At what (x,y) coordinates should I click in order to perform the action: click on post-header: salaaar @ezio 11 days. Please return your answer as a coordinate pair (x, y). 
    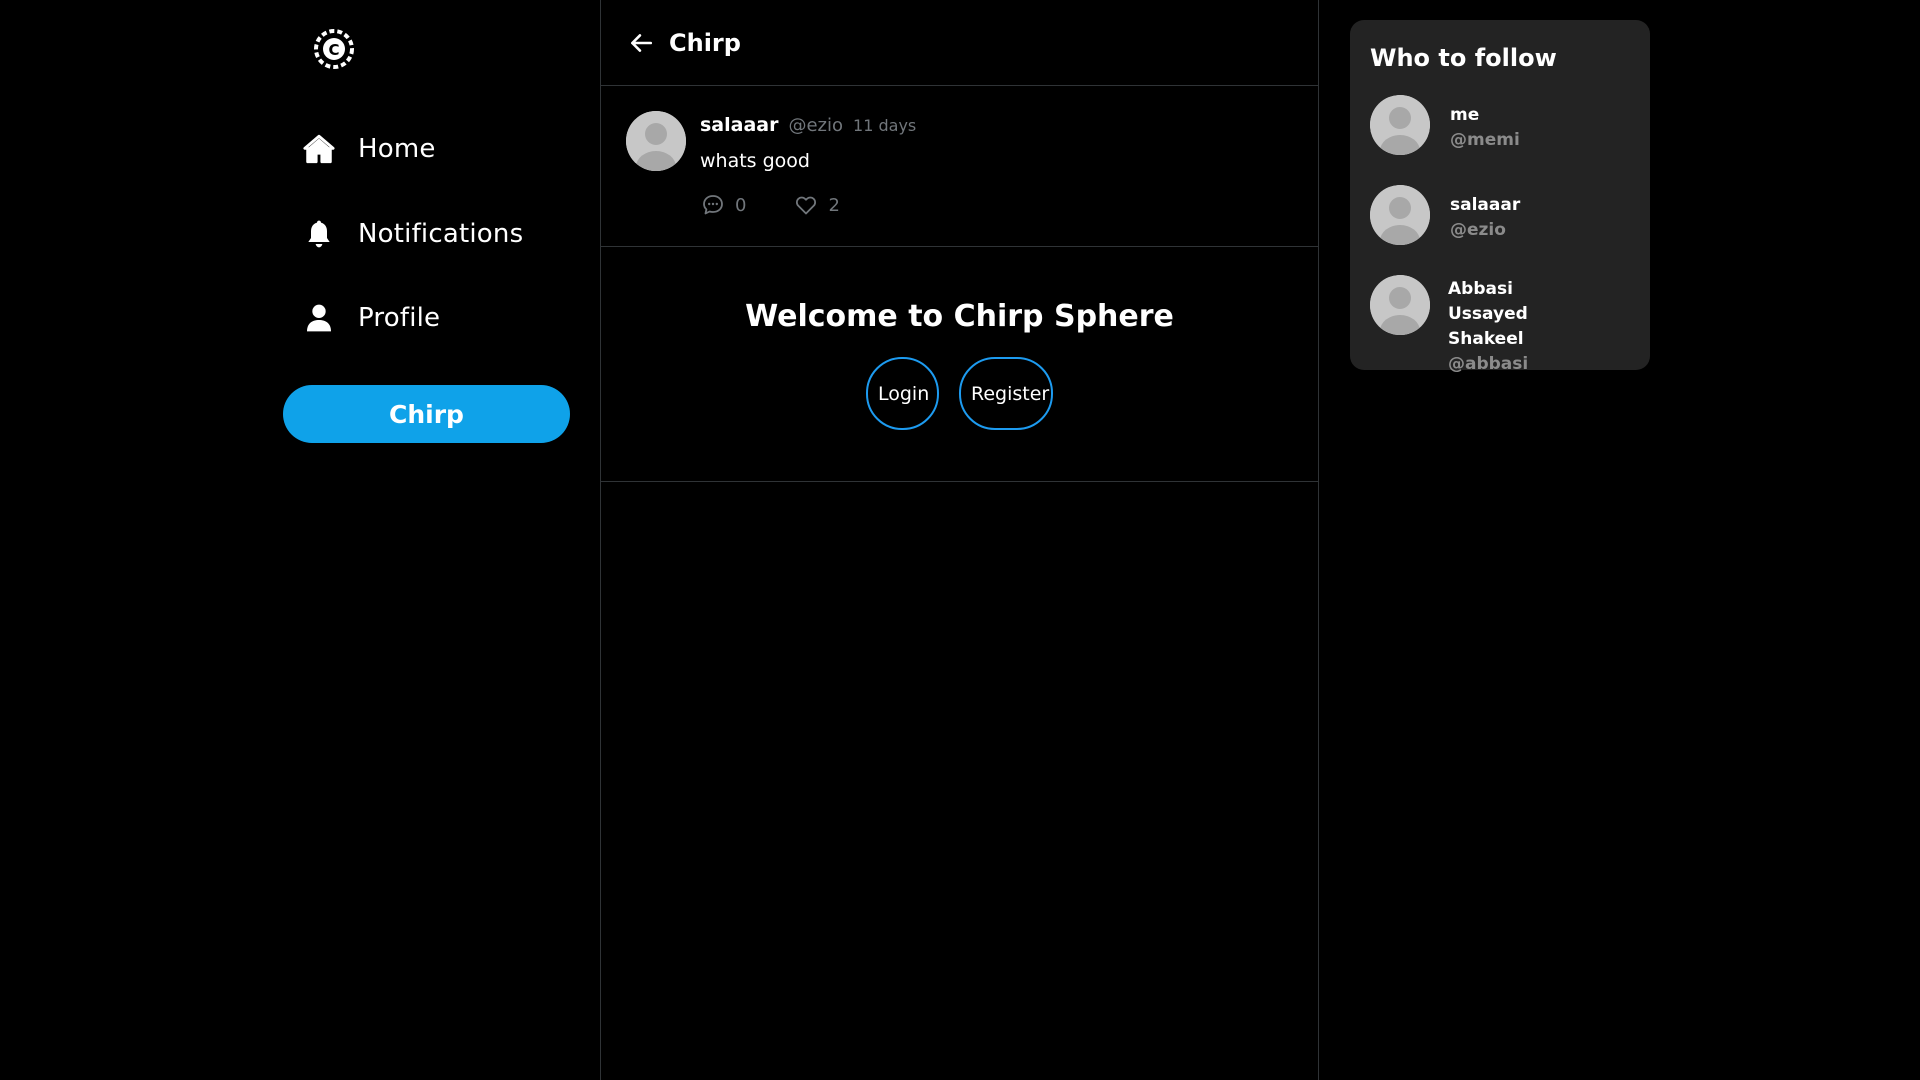
    Looking at the image, I should click on (808, 125).